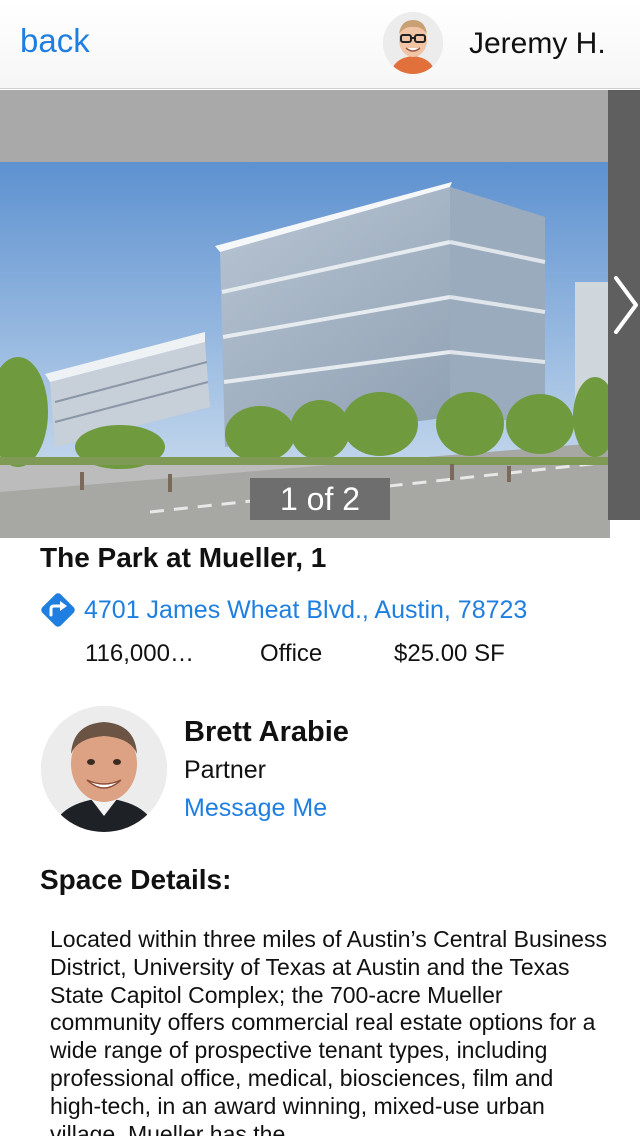  Describe the element at coordinates (55, 41) in the screenshot. I see `back-button: back` at that location.